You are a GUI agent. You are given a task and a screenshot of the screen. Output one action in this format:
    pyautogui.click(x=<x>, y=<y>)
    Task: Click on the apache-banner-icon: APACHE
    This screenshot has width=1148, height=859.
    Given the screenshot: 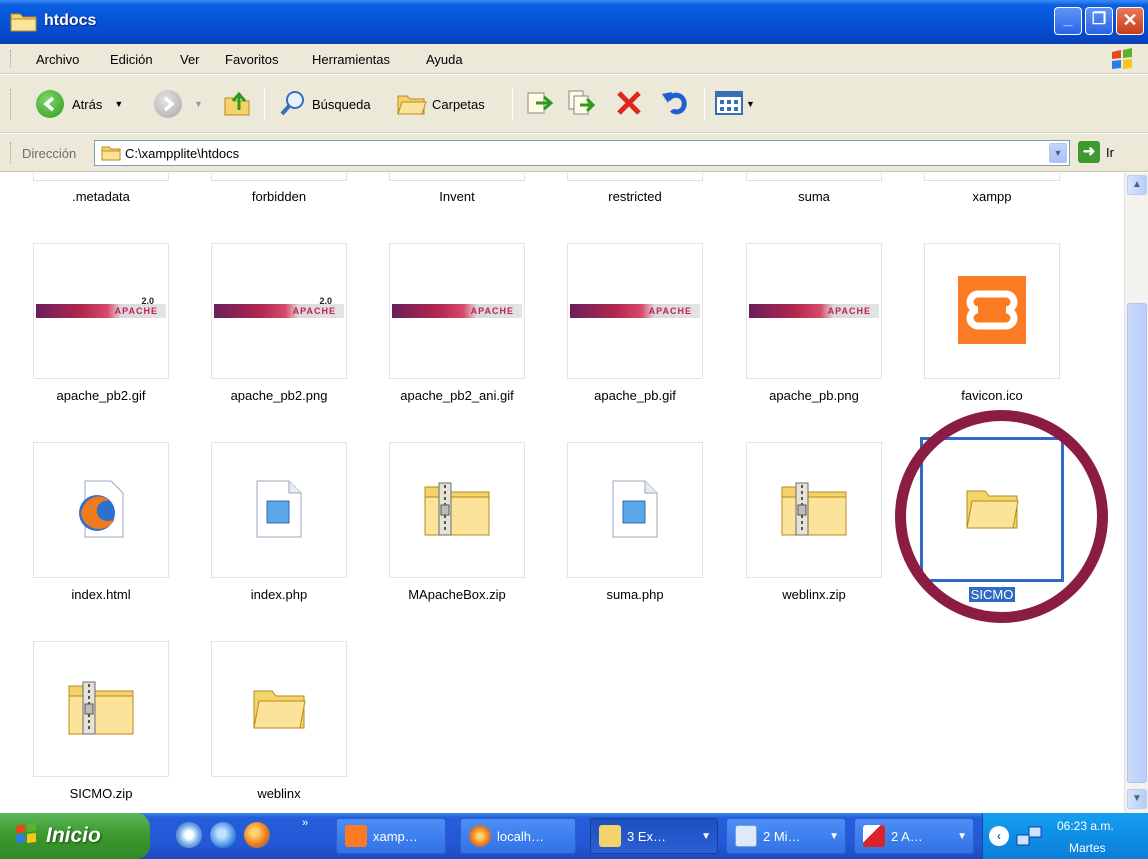 What is the action you would take?
    pyautogui.click(x=457, y=311)
    